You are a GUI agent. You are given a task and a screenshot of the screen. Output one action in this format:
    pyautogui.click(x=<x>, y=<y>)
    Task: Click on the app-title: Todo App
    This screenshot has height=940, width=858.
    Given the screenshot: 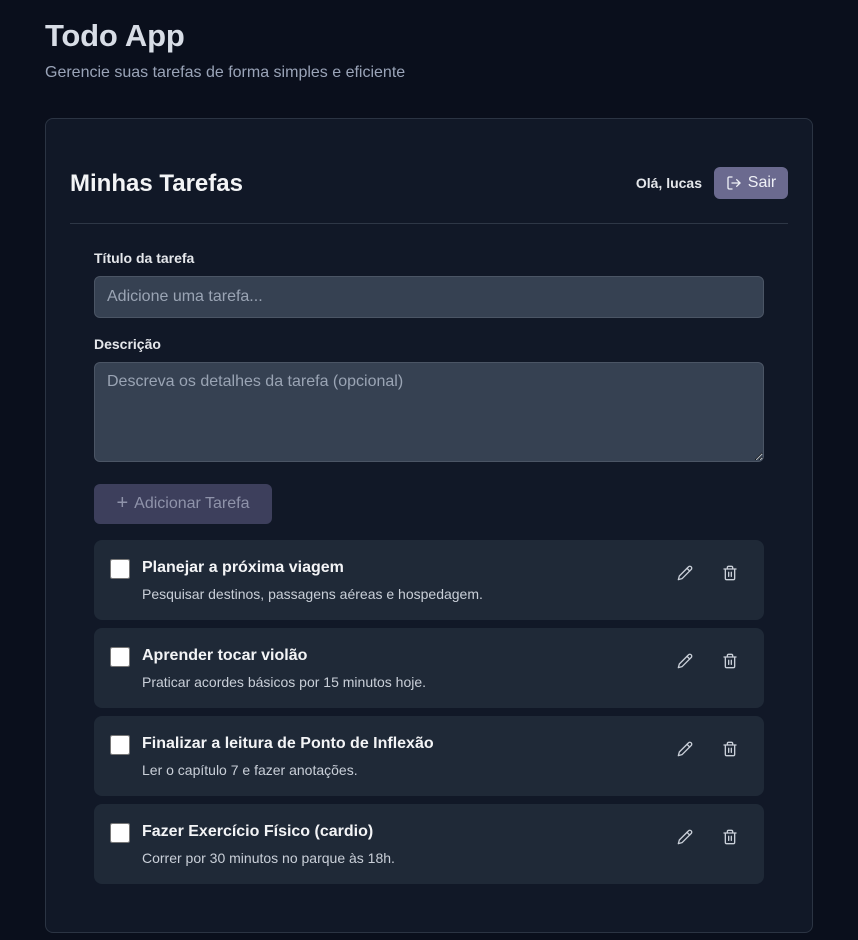 What is the action you would take?
    pyautogui.click(x=115, y=35)
    